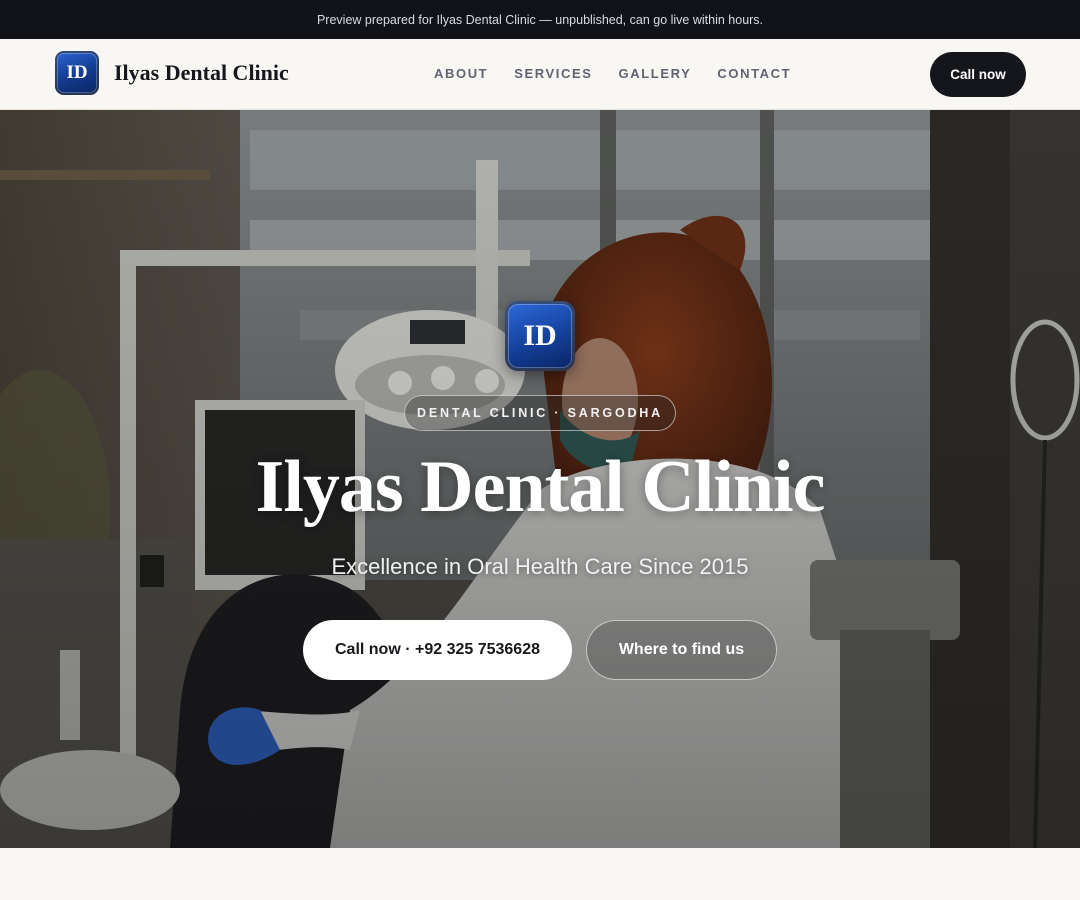 This screenshot has width=1080, height=900. I want to click on hero-title: Ilyas Dental Clinic, so click(540, 487).